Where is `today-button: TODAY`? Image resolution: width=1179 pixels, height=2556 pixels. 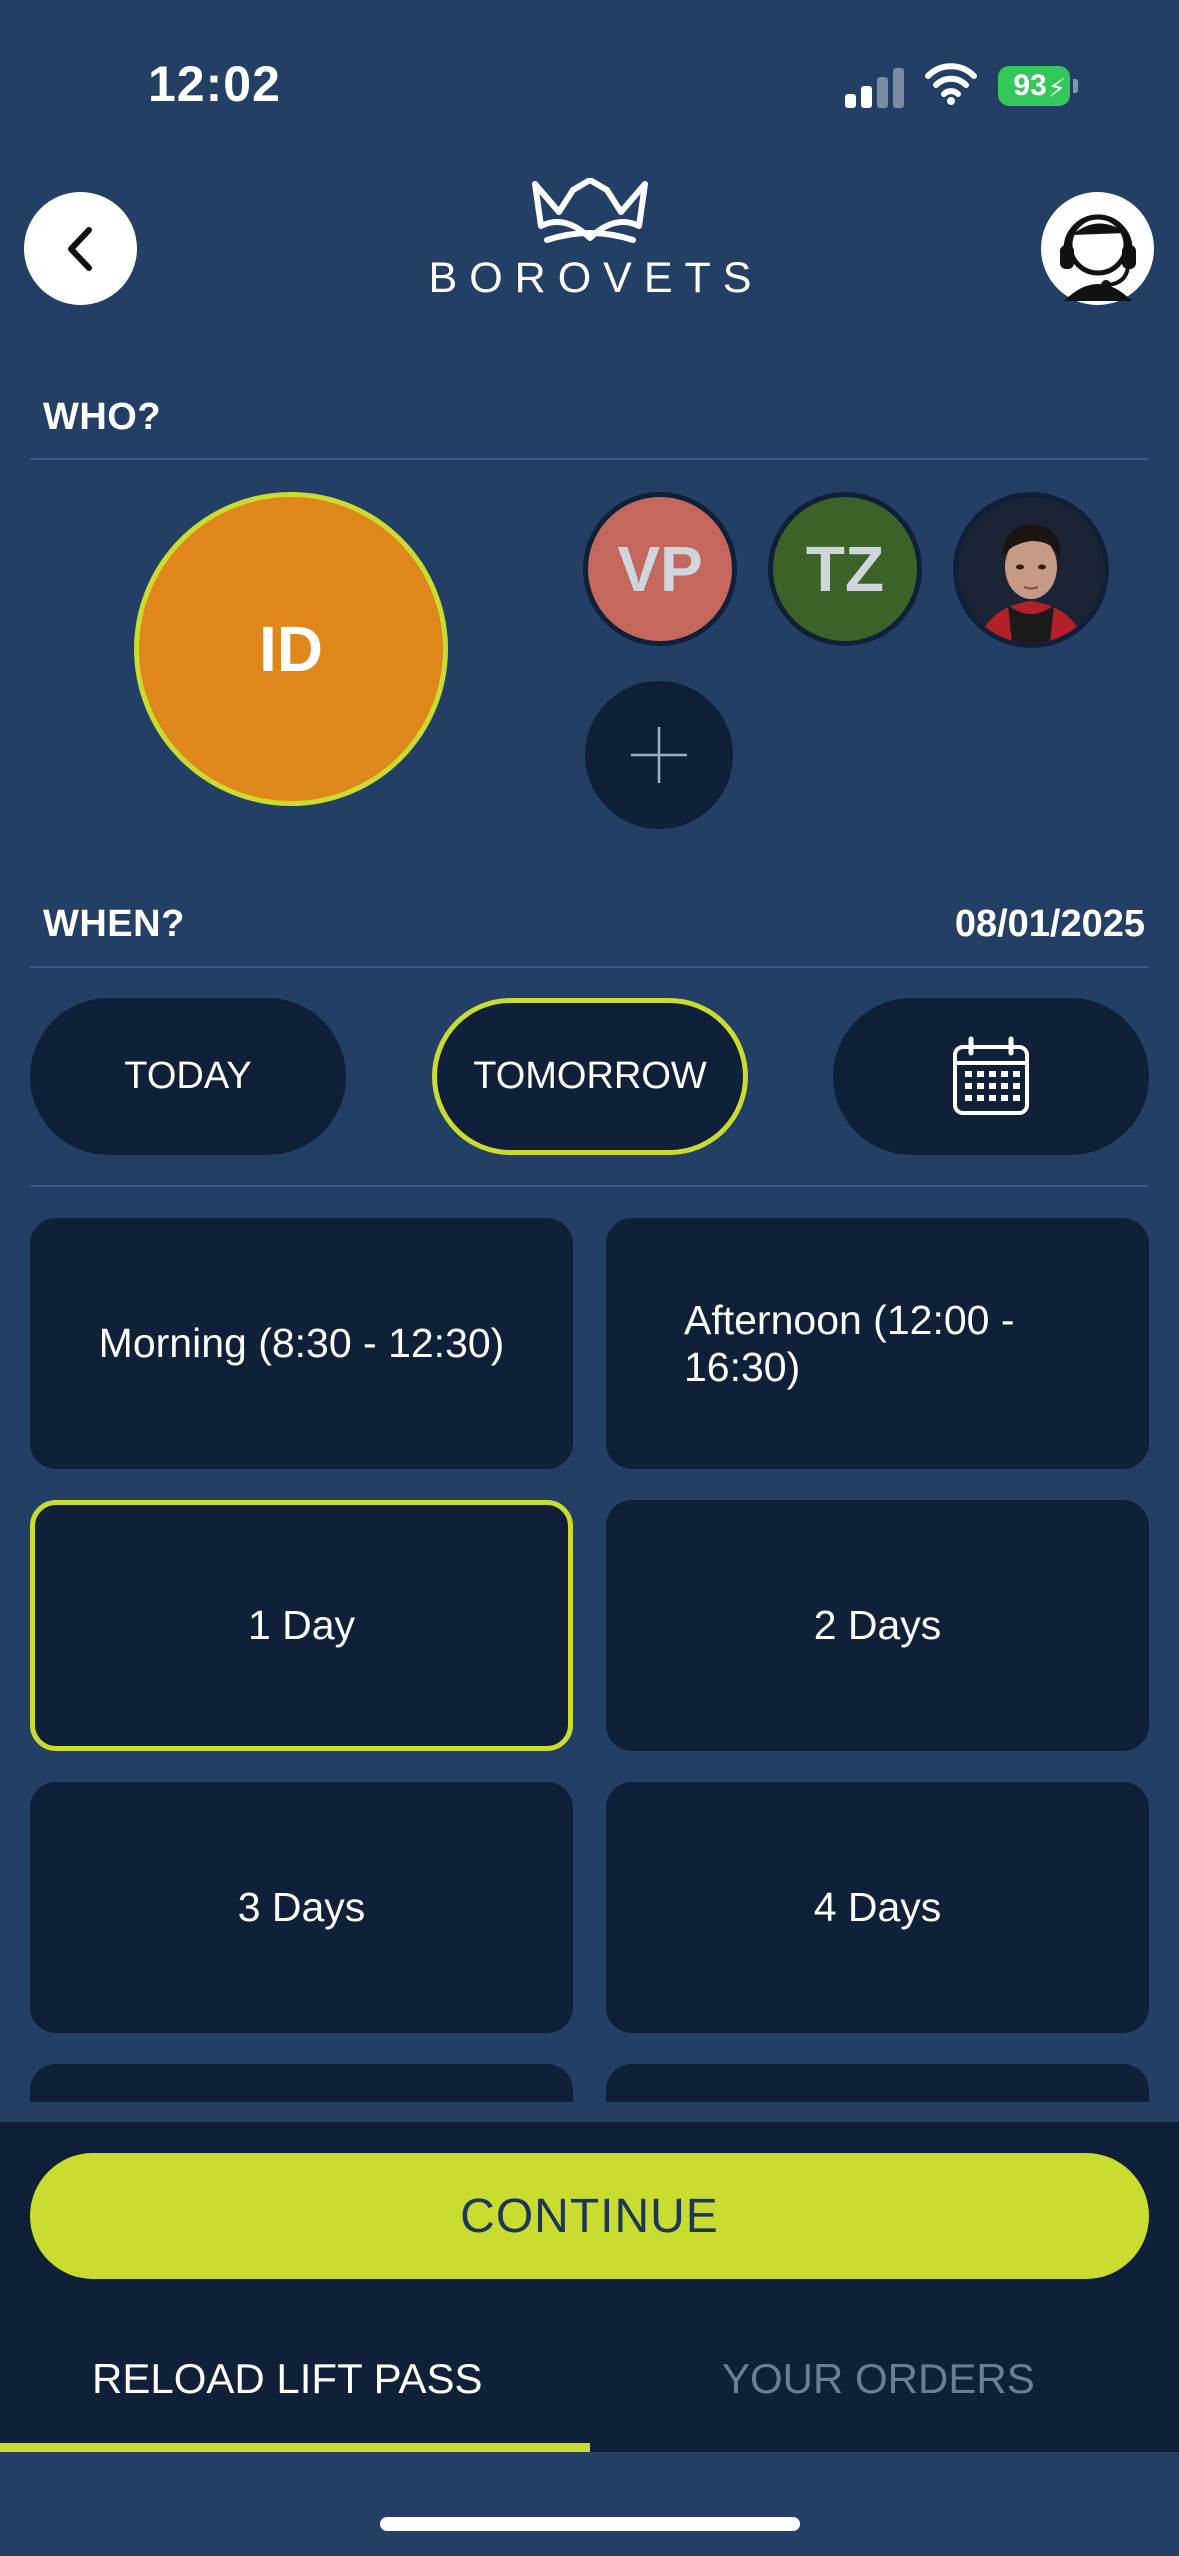
today-button: TODAY is located at coordinates (188, 1076).